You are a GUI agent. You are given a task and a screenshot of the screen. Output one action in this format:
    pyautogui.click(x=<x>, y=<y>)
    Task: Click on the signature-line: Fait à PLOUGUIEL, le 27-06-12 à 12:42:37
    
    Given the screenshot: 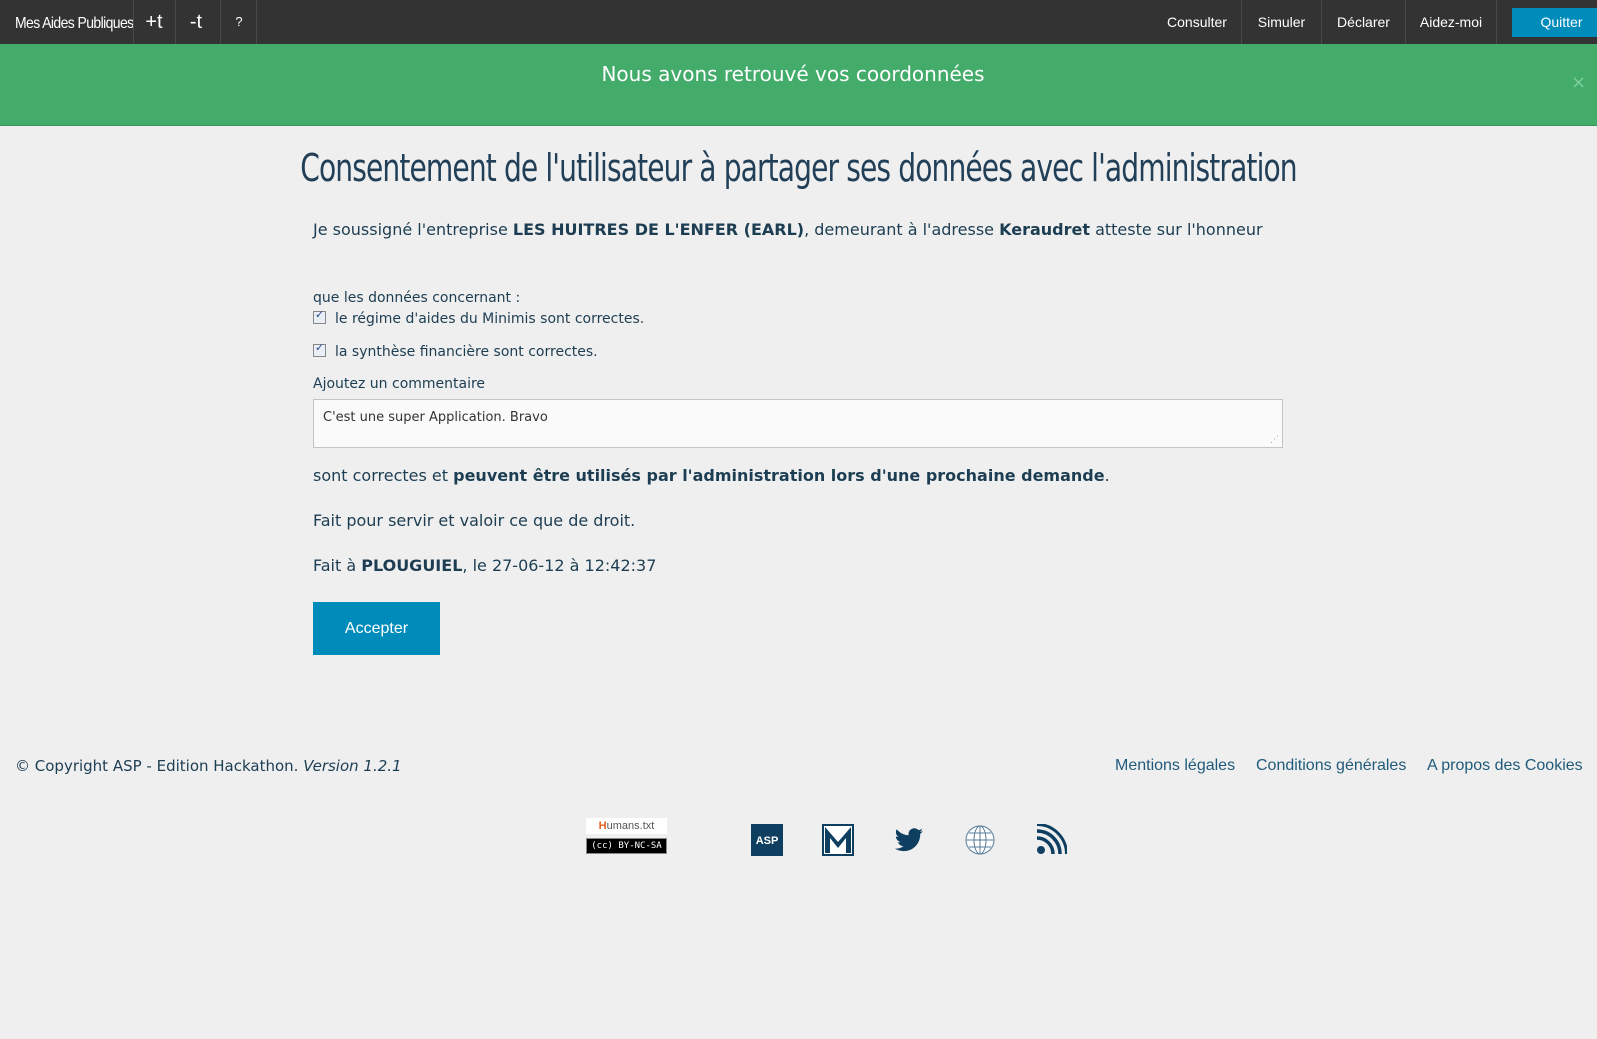 What is the action you would take?
    pyautogui.click(x=484, y=565)
    